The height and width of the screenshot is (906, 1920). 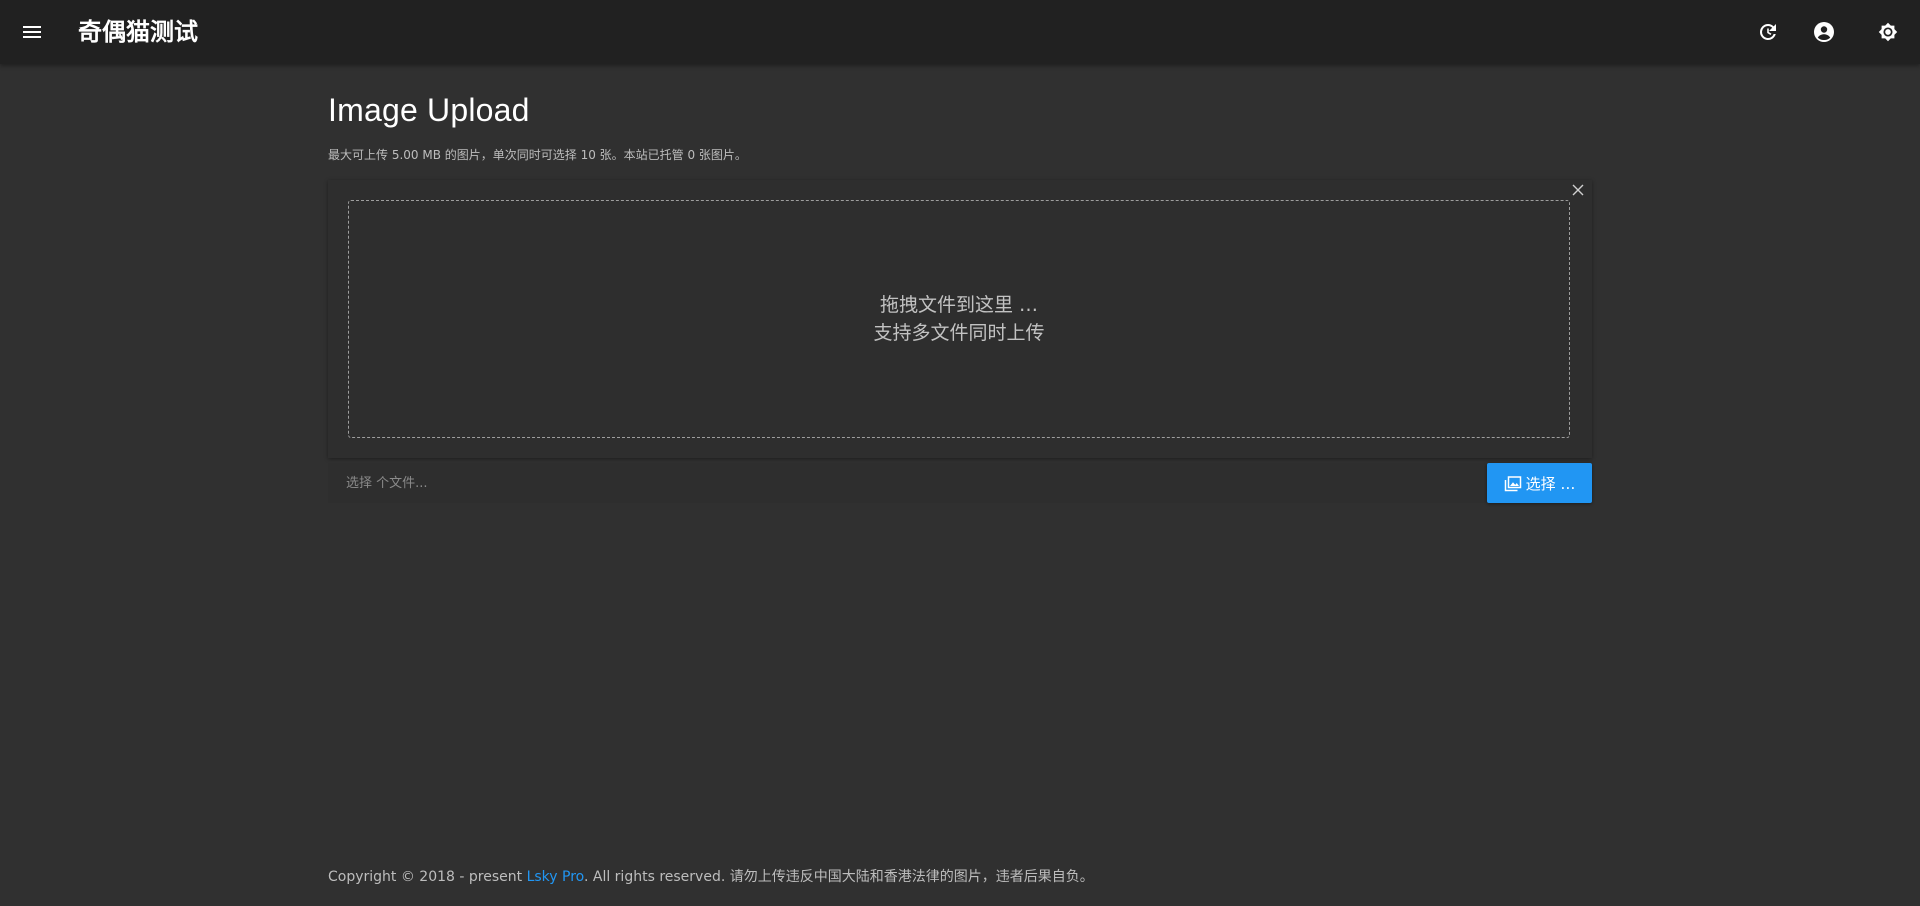 I want to click on brightness-icon, so click(x=1888, y=32).